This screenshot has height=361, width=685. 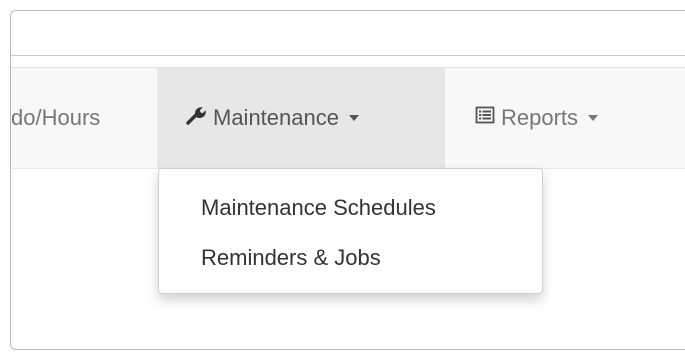 I want to click on top-strip, so click(x=348, y=33).